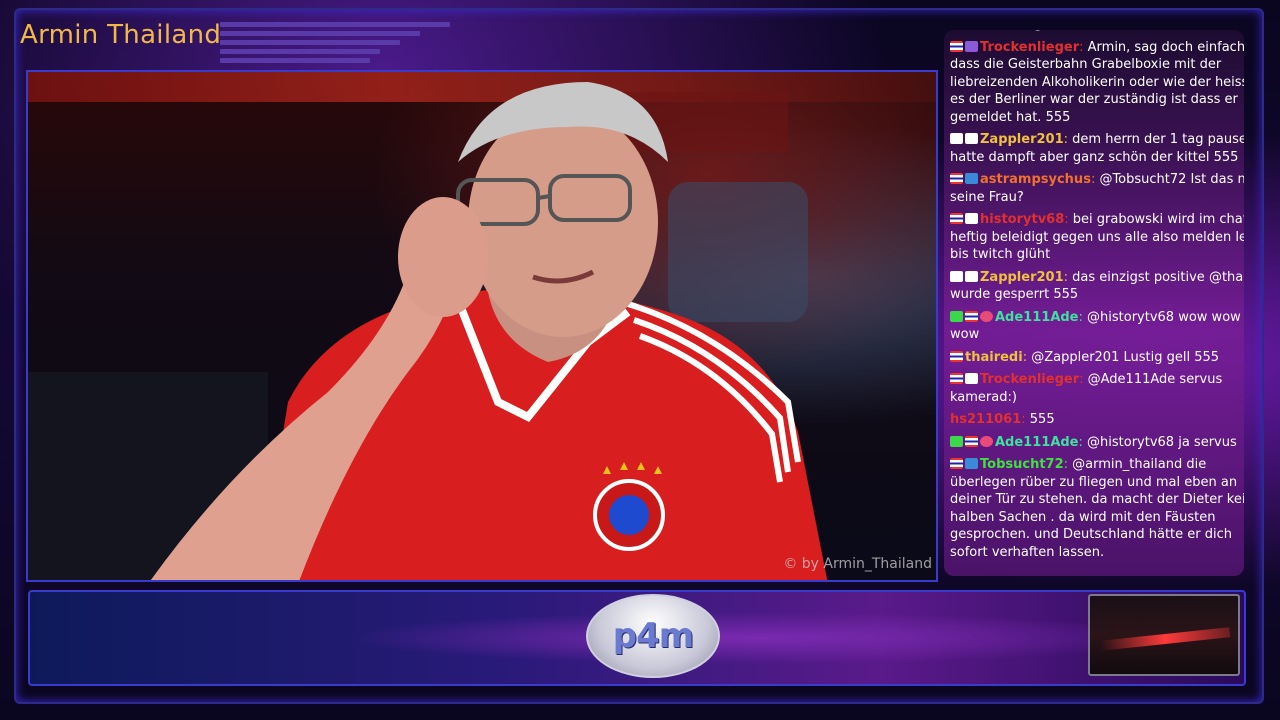 Image resolution: width=1280 pixels, height=720 pixels. I want to click on title-decoration-bars, so click(340, 44).